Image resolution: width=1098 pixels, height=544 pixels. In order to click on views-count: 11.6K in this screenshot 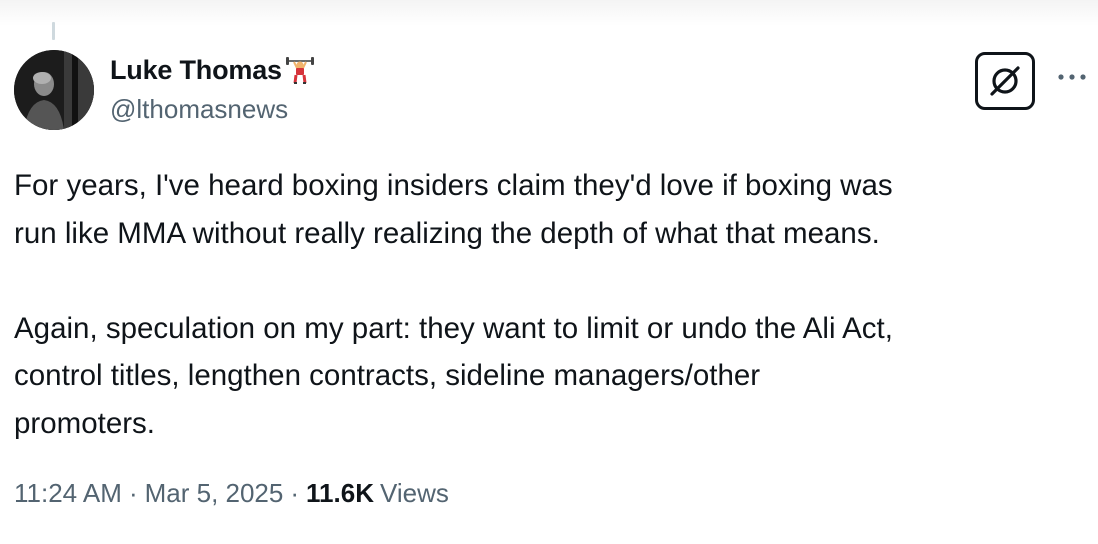, I will do `click(340, 493)`.